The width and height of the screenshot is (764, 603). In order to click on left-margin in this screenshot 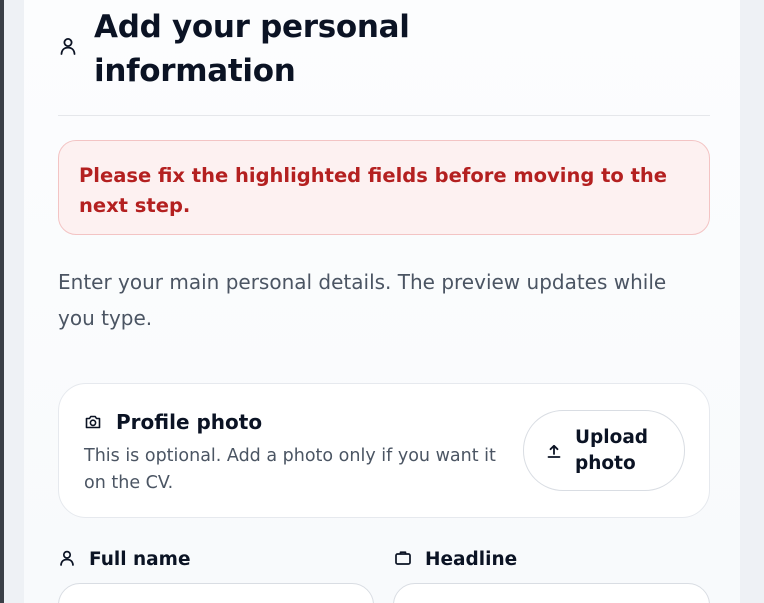, I will do `click(14, 301)`.